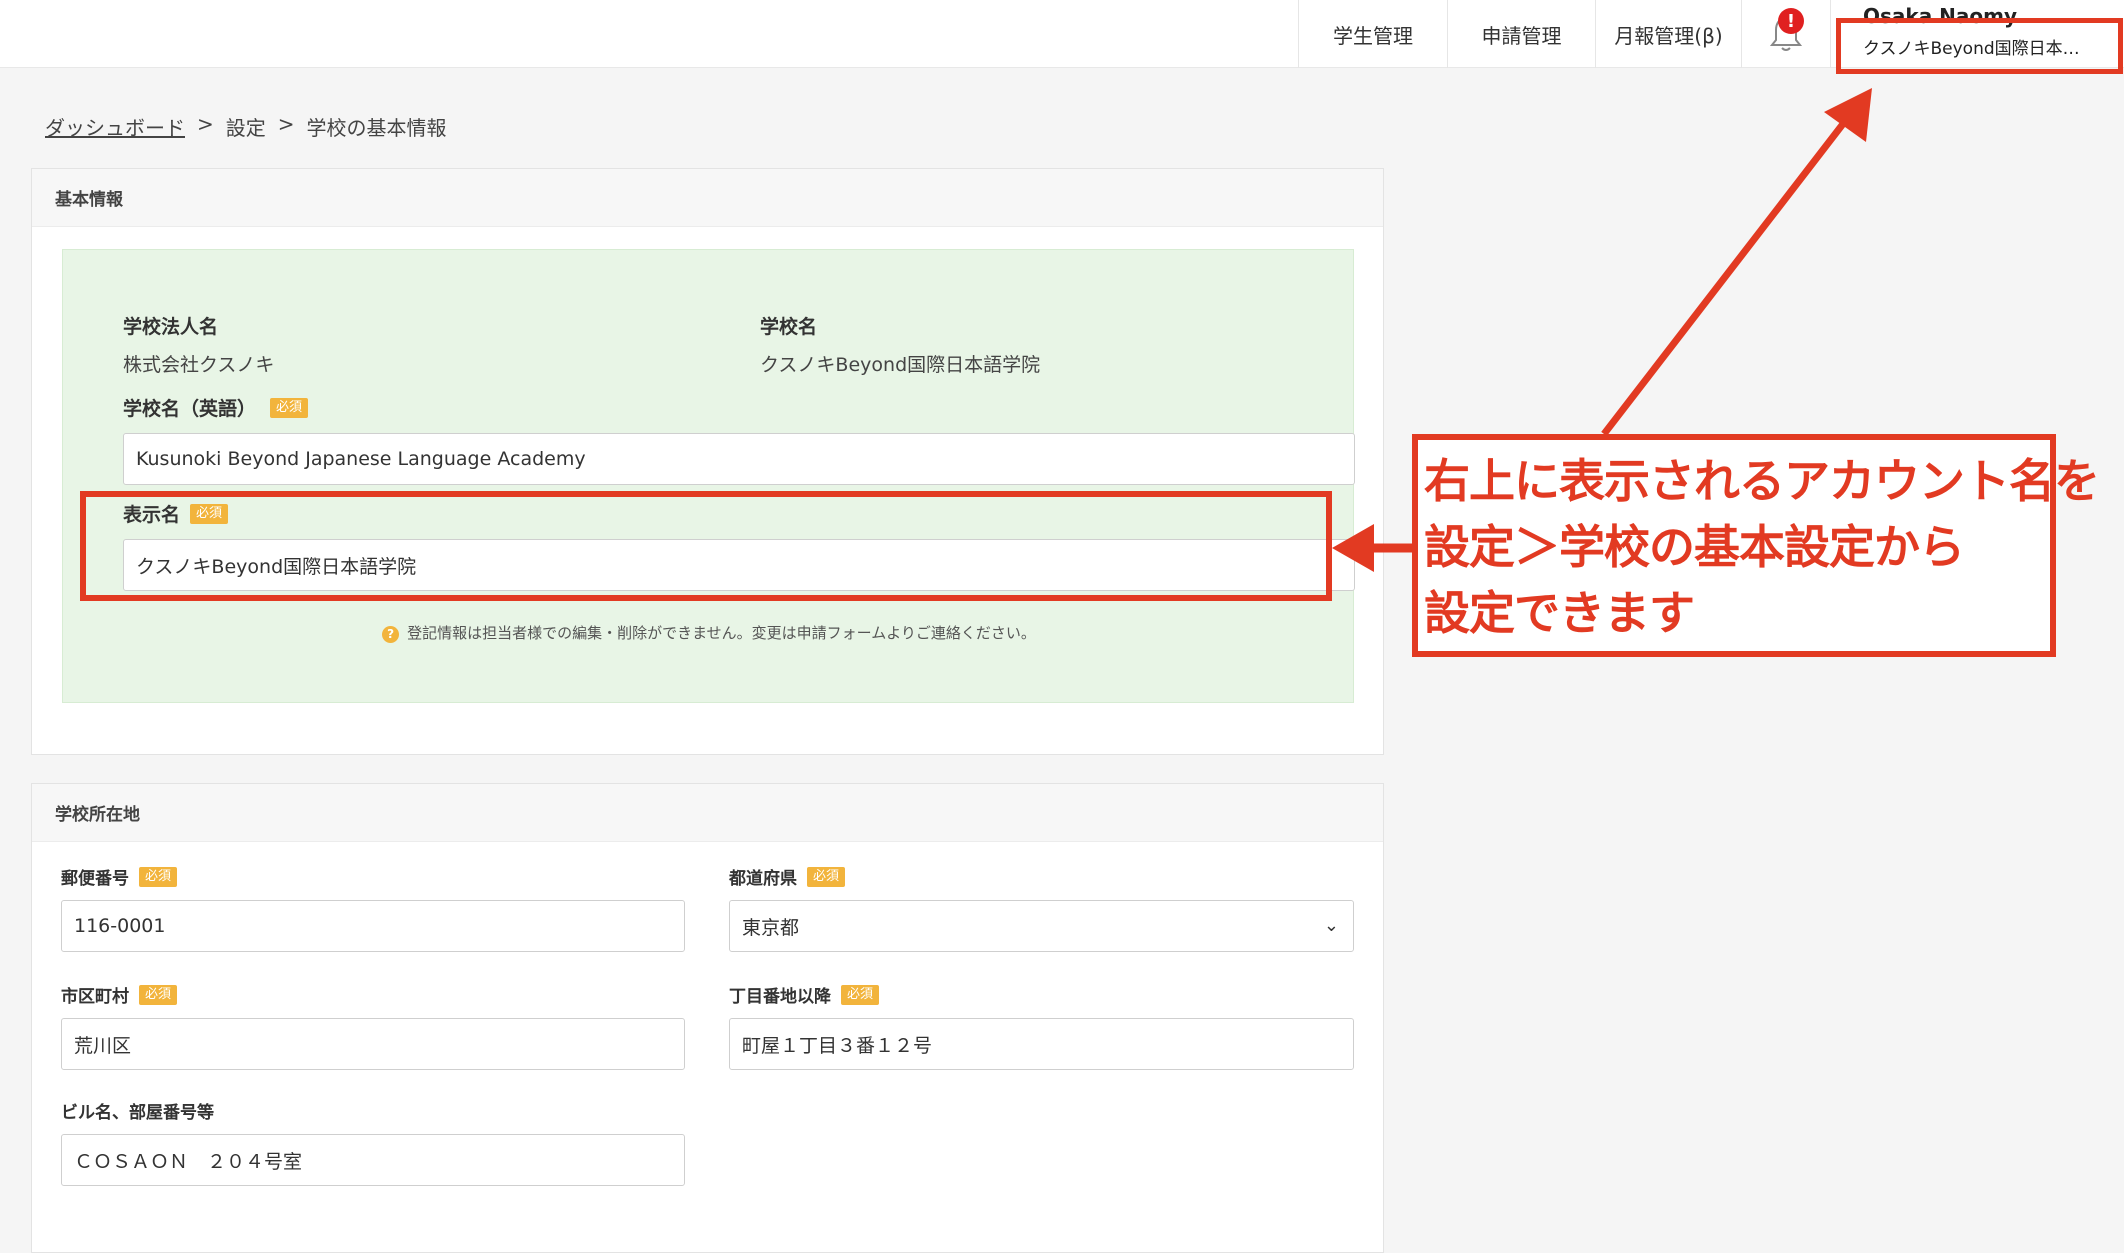 This screenshot has height=1253, width=2124. I want to click on breadcrumb-current: 学校の基本情報, so click(376, 128).